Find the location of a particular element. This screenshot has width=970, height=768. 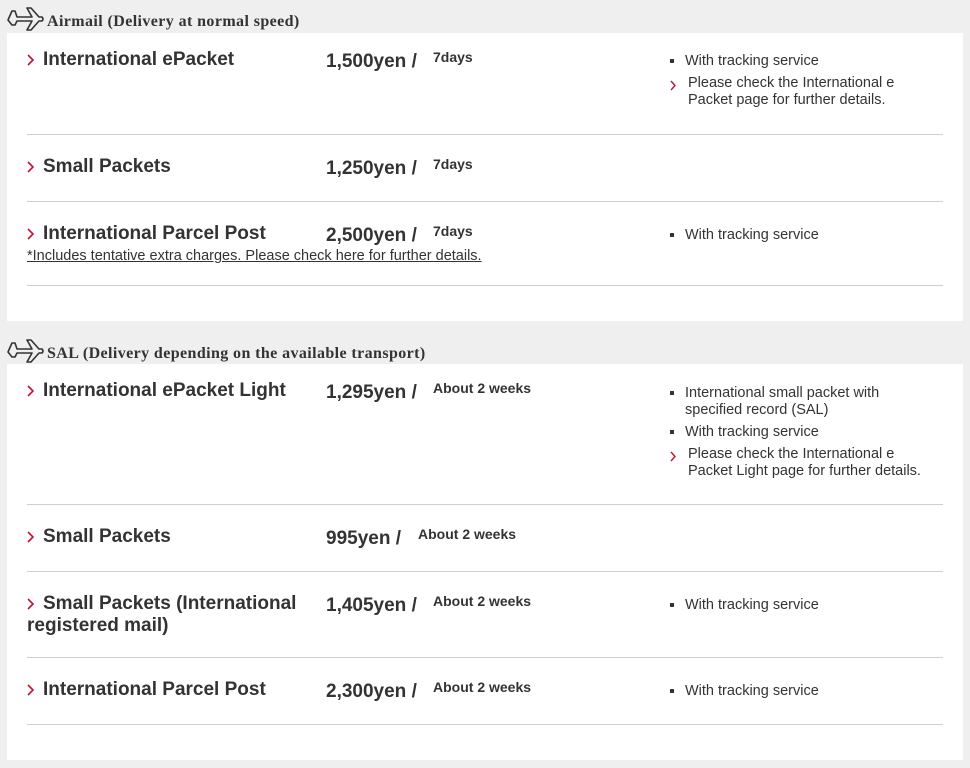

section-title: Airmail (Delivery at normal speed) is located at coordinates (173, 21).